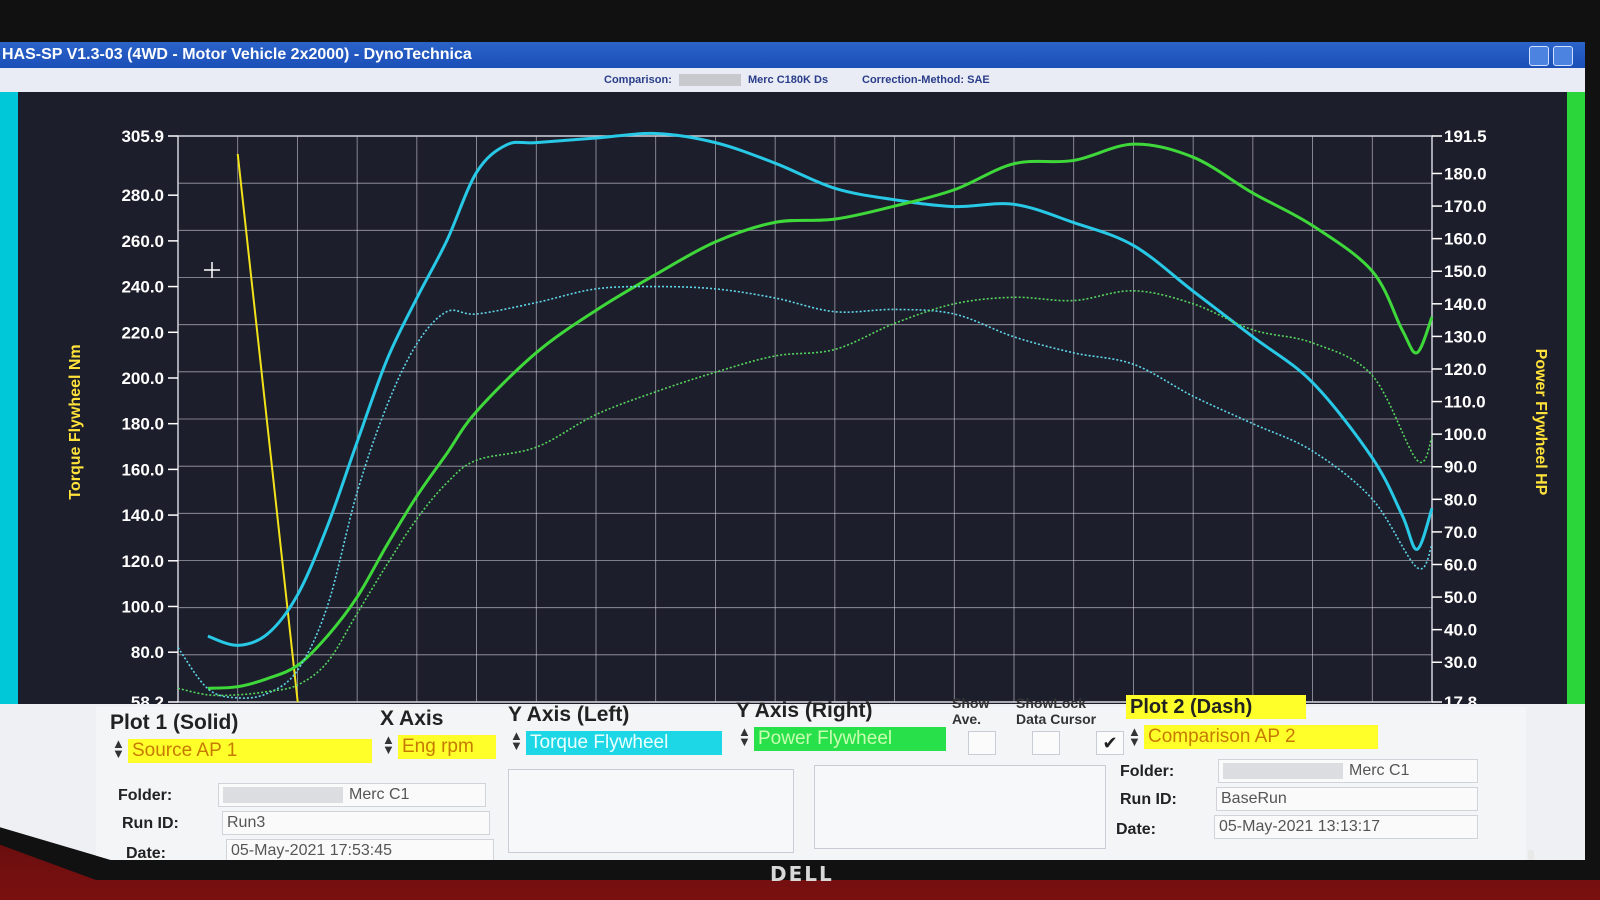  Describe the element at coordinates (147, 698) in the screenshot. I see `y-left-tick-label: 58.2` at that location.